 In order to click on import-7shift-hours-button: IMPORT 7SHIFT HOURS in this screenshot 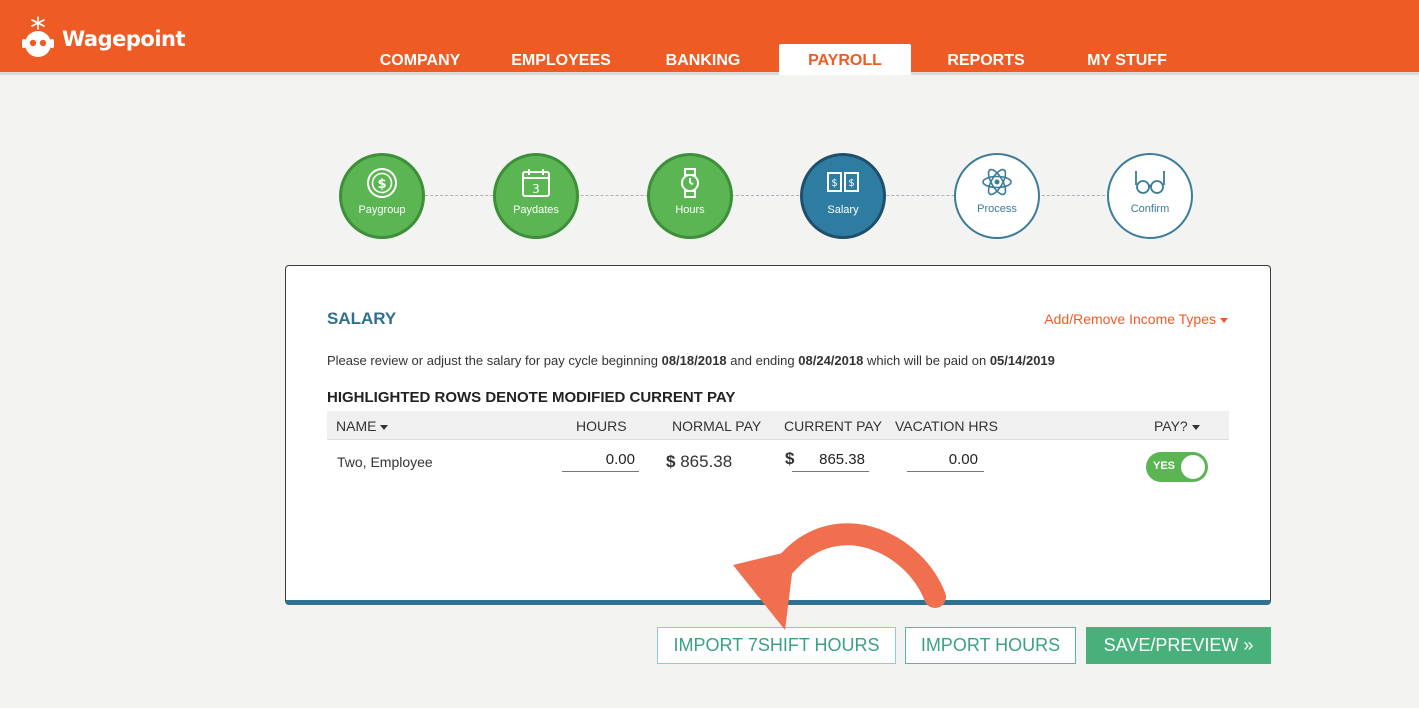, I will do `click(776, 645)`.